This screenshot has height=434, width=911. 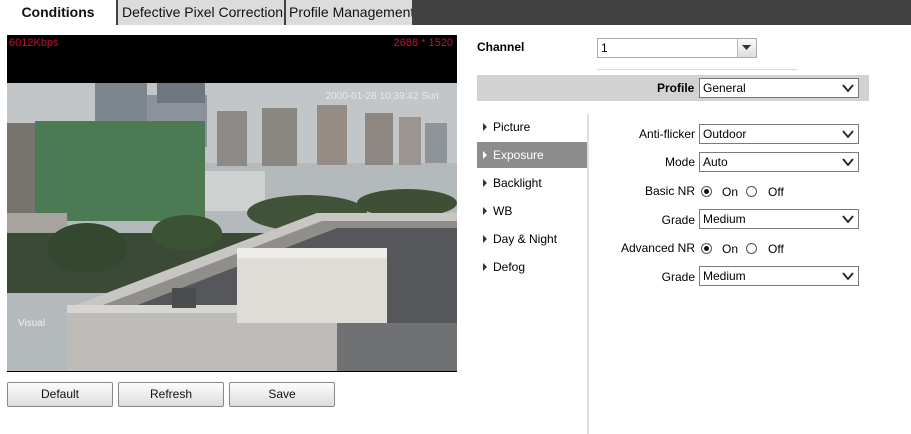 What do you see at coordinates (501, 47) in the screenshot?
I see `channel-label: Channel` at bounding box center [501, 47].